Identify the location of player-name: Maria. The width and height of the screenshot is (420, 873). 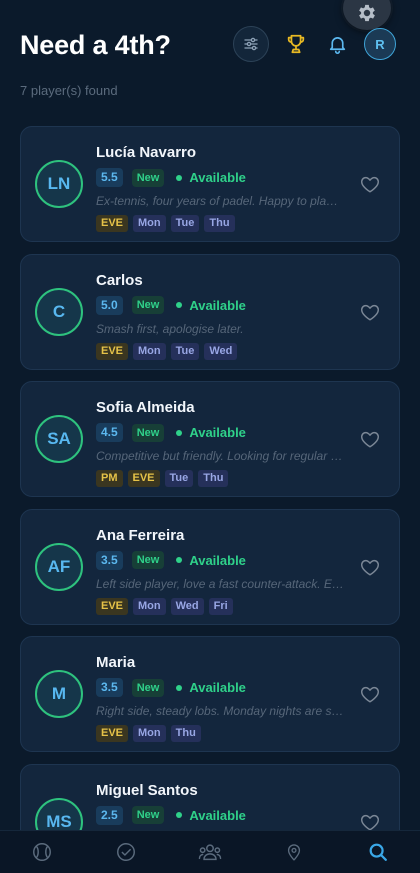
(116, 662).